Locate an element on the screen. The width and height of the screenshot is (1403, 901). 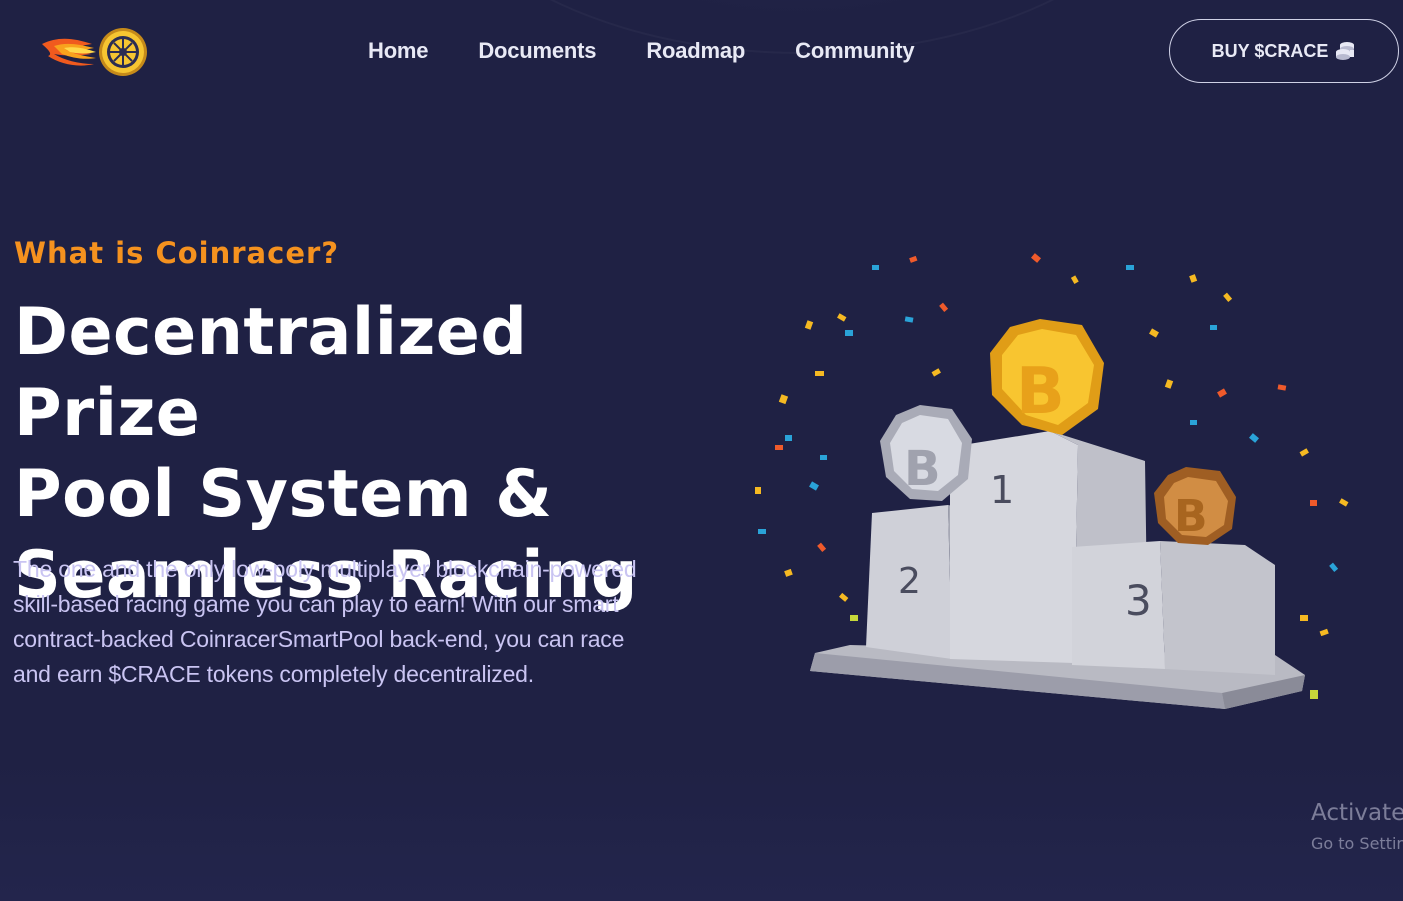
main-nav: Home Documents Roadmap Community is located at coordinates (666, 51).